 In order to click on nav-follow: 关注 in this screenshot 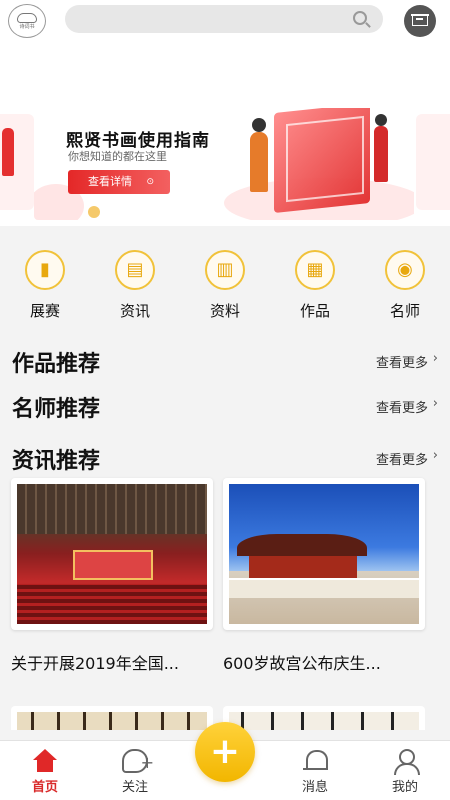, I will do `click(135, 770)`.